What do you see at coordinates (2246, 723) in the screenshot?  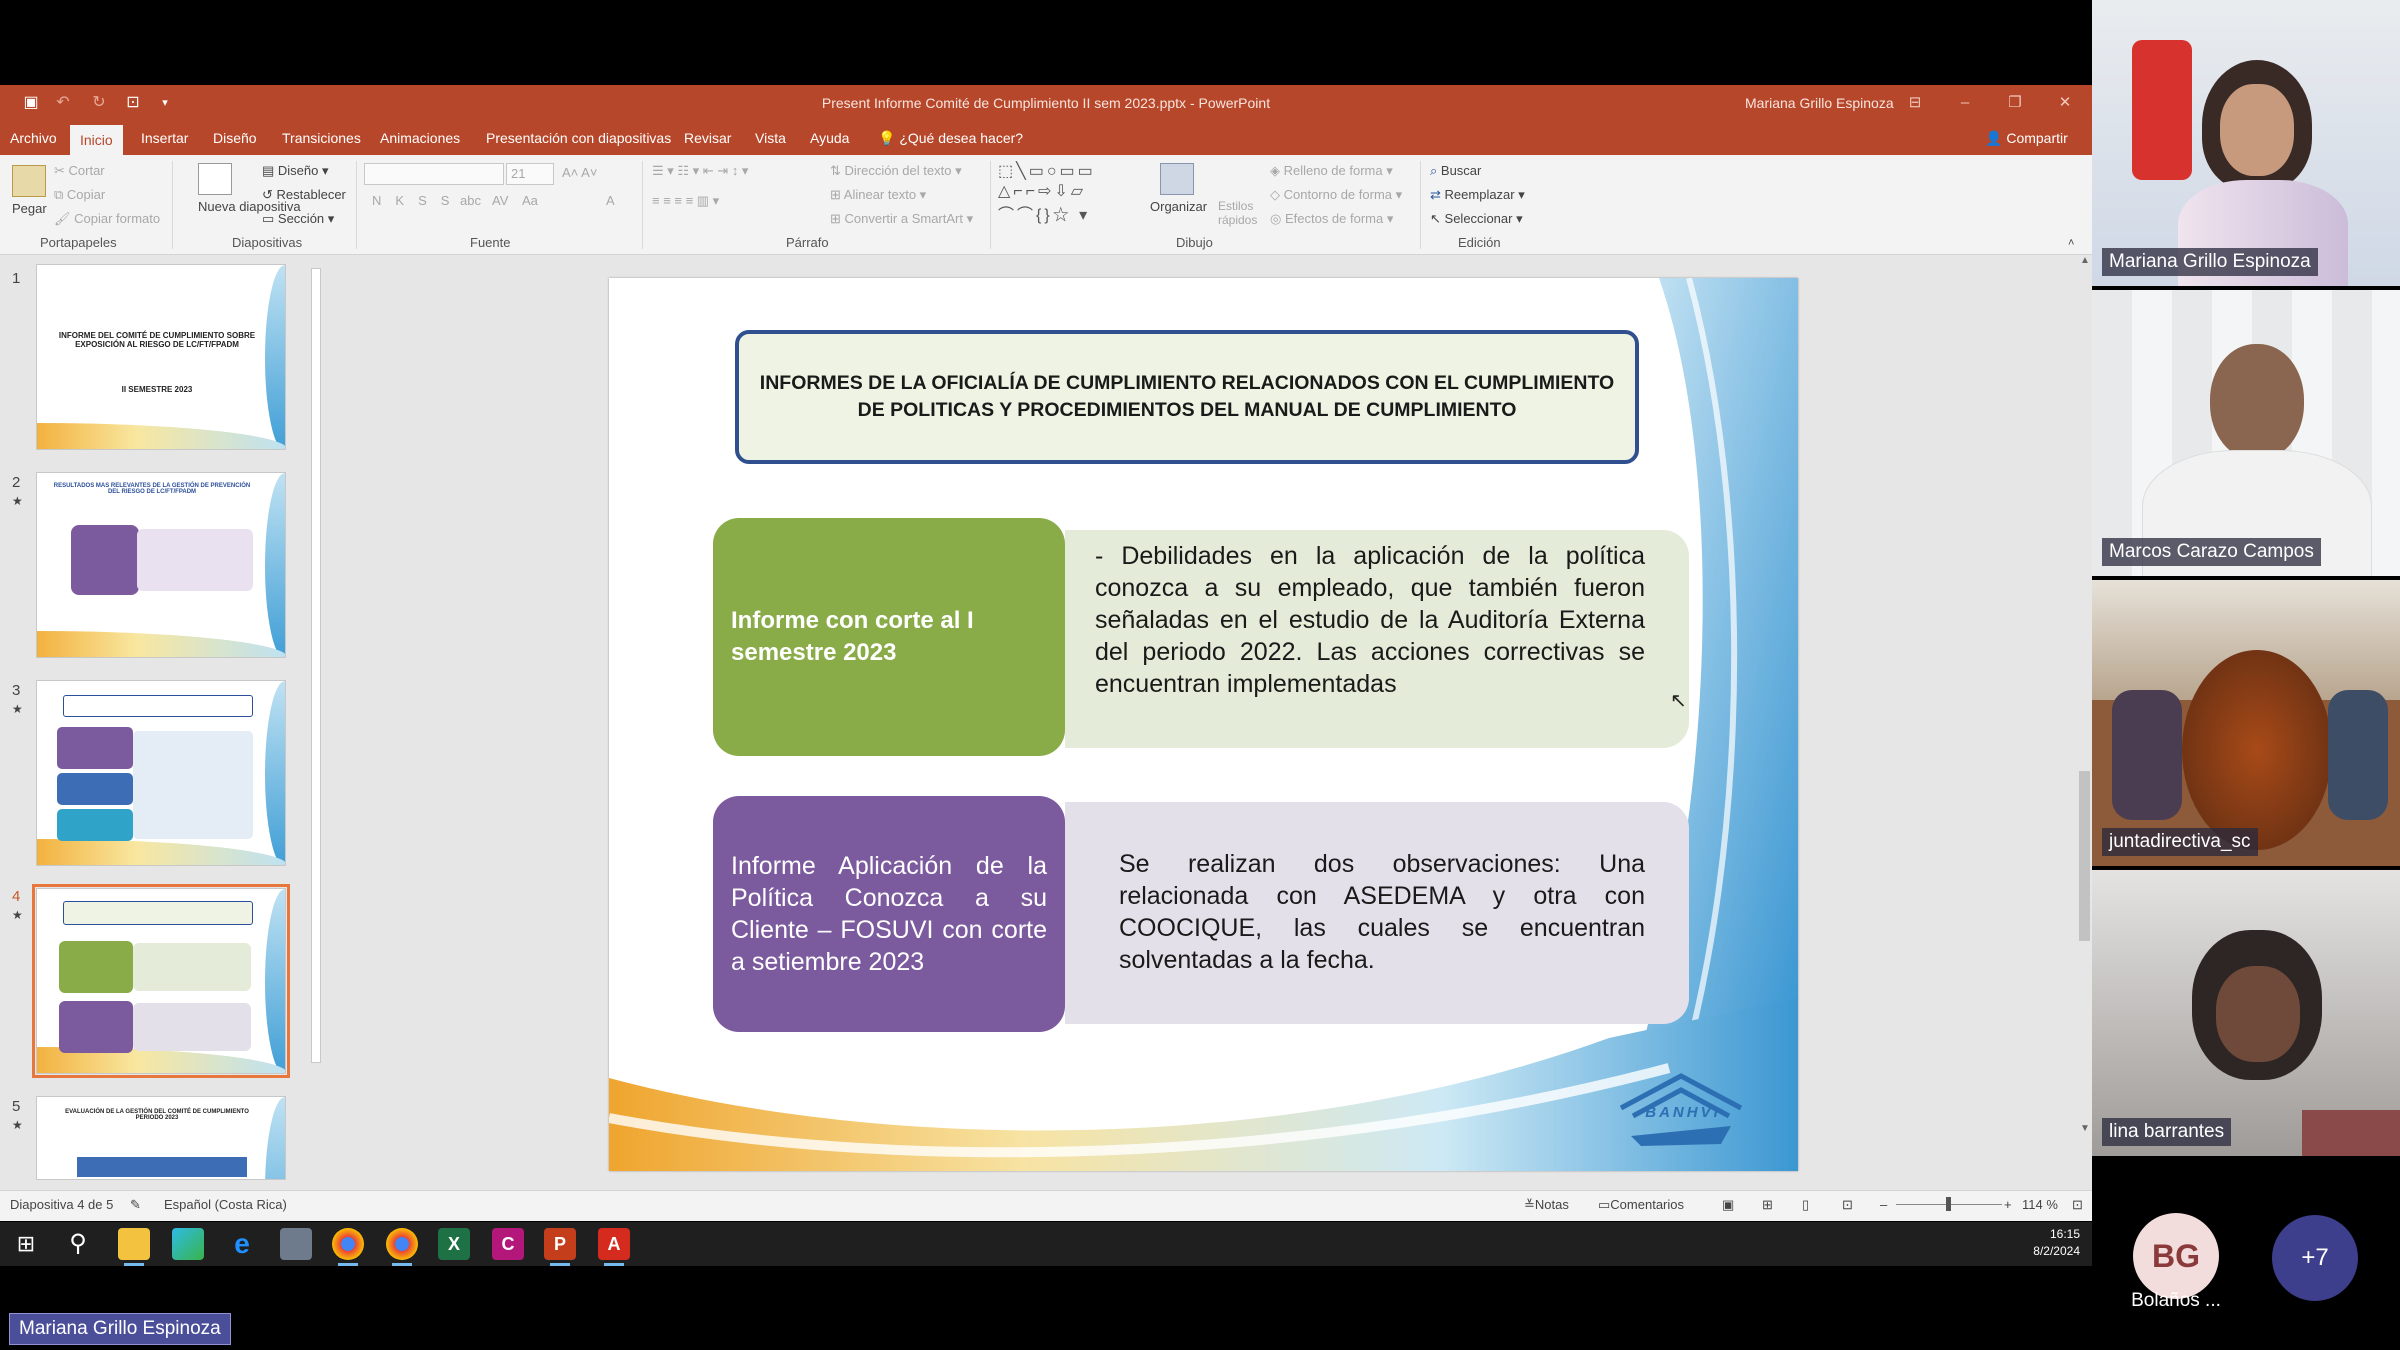 I see `participant-tile: juntadirectiva_sc` at bounding box center [2246, 723].